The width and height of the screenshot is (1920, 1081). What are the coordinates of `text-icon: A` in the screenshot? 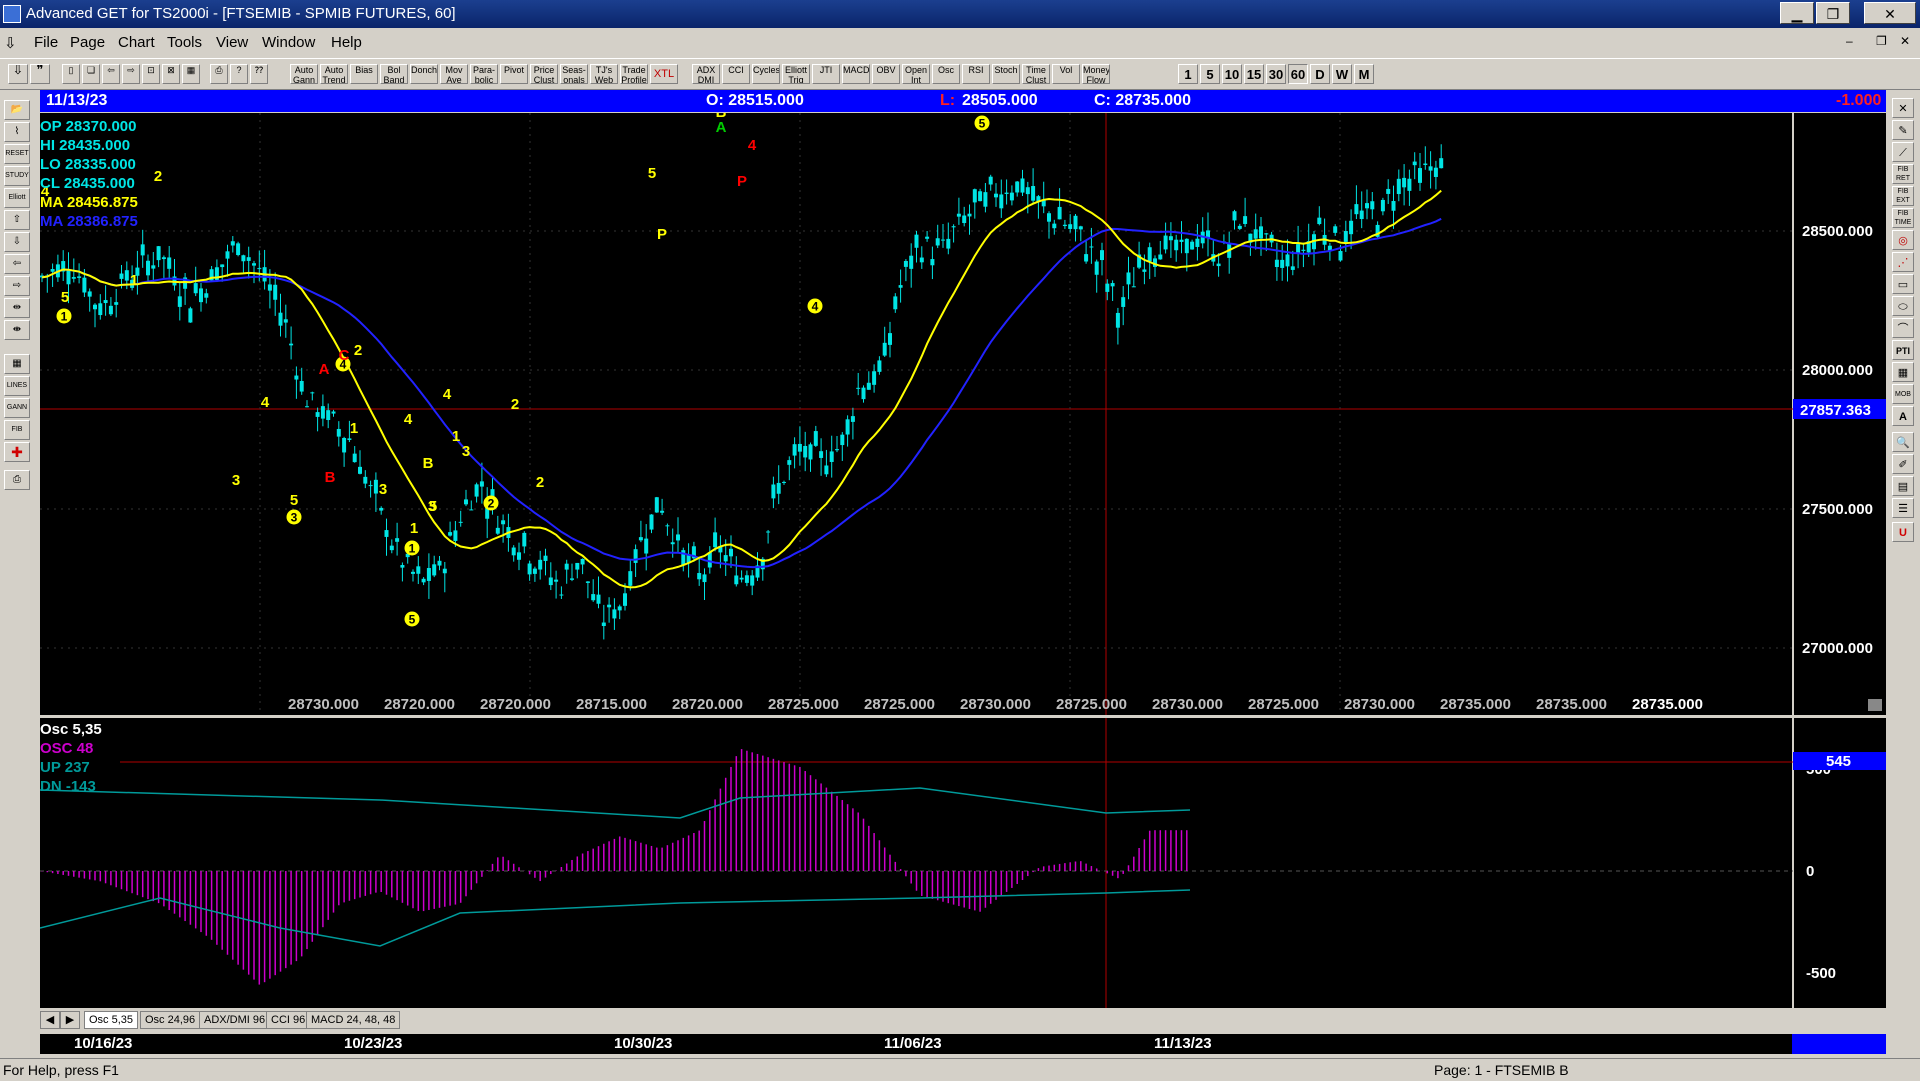 It's located at (1903, 416).